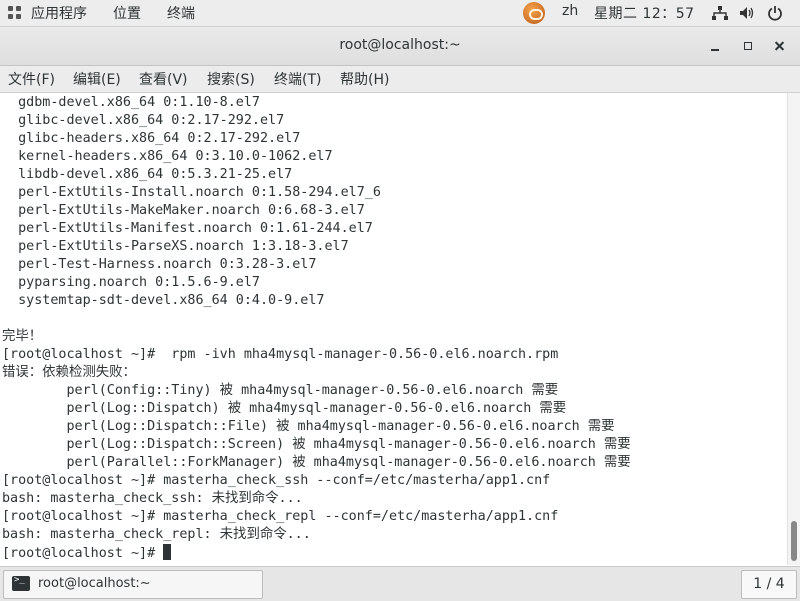 Image resolution: width=800 pixels, height=601 pixels. Describe the element at coordinates (127, 13) in the screenshot. I see `places-menu: 位置` at that location.